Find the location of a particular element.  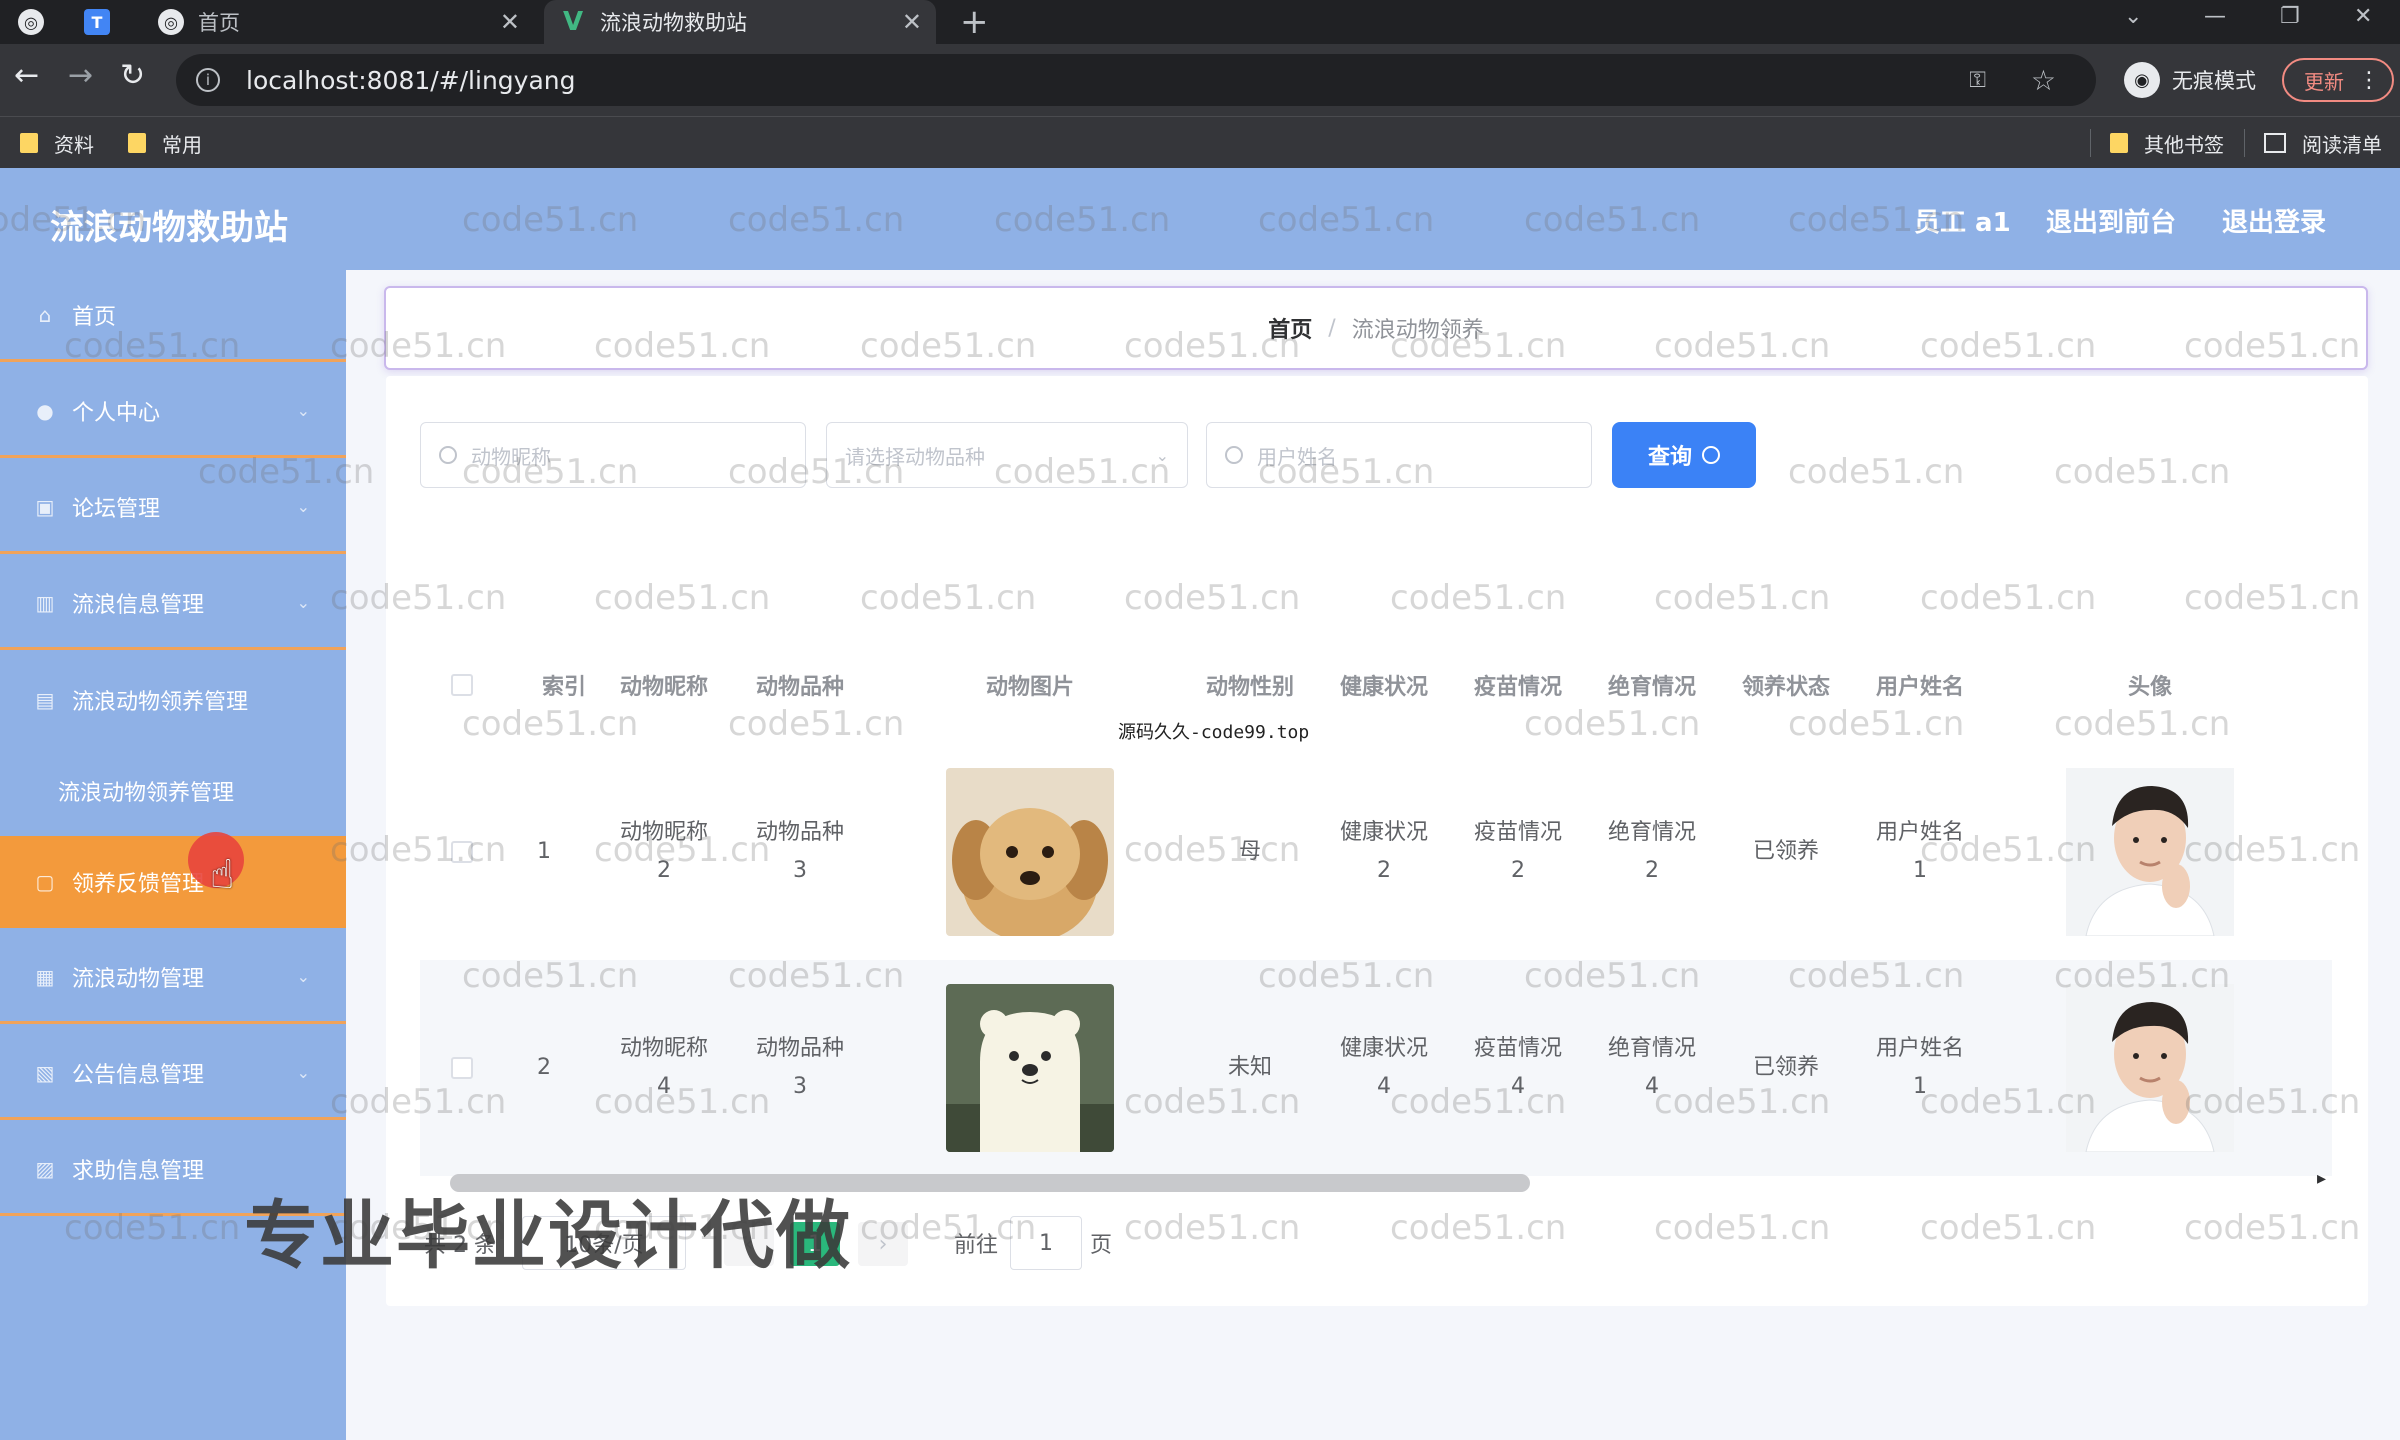

header-checkbox-cell is located at coordinates (462, 685).